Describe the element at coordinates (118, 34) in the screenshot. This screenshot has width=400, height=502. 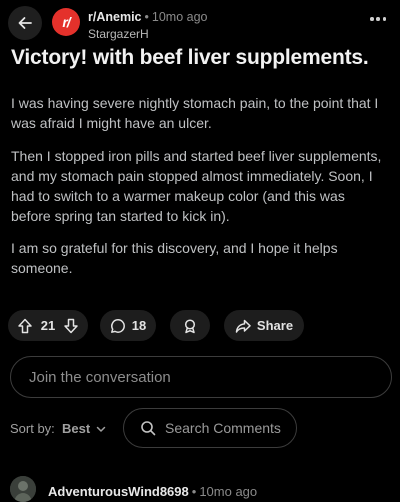
I see `post-author: StargazerH` at that location.